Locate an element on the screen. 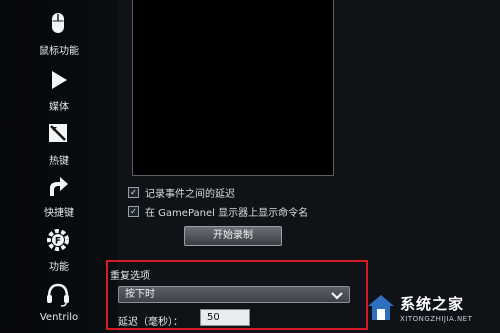  sidebar-item-functions: F 功能 is located at coordinates (59, 250).